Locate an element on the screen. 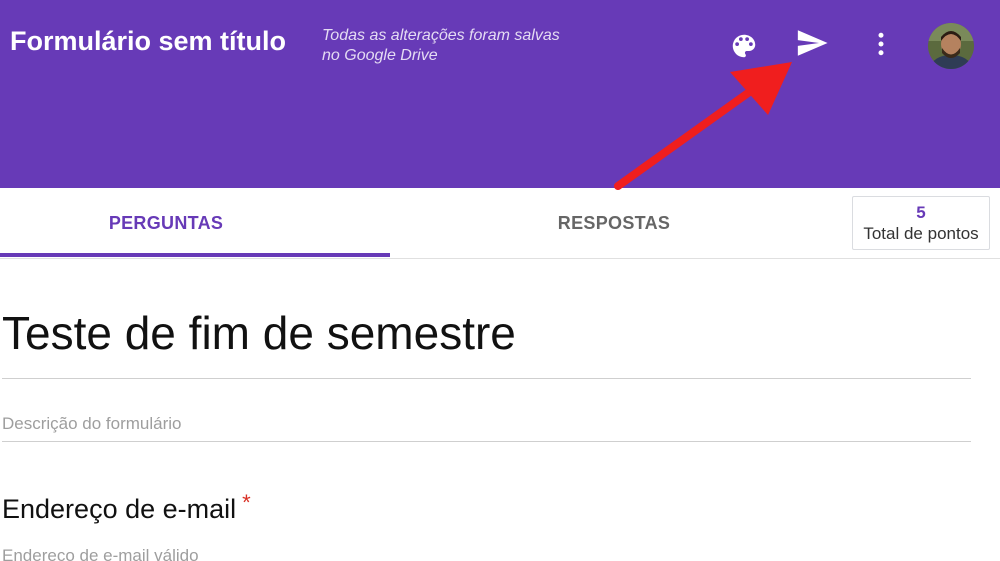  form-document-title: Teste de fim de semestre is located at coordinates (259, 333).